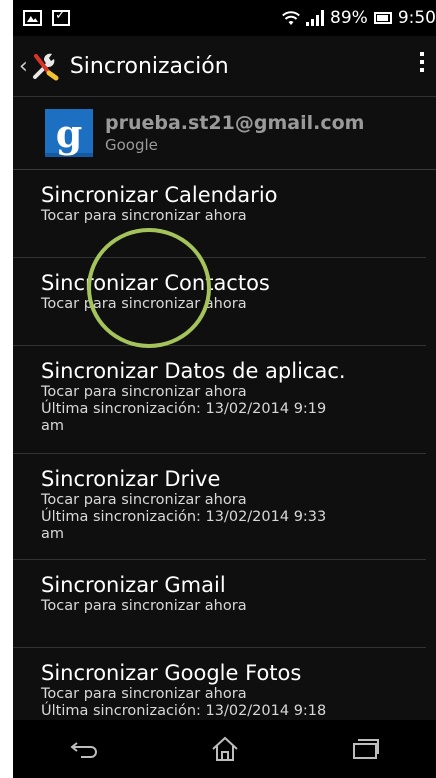 The width and height of the screenshot is (436, 778). I want to click on wifi-icon, so click(291, 18).